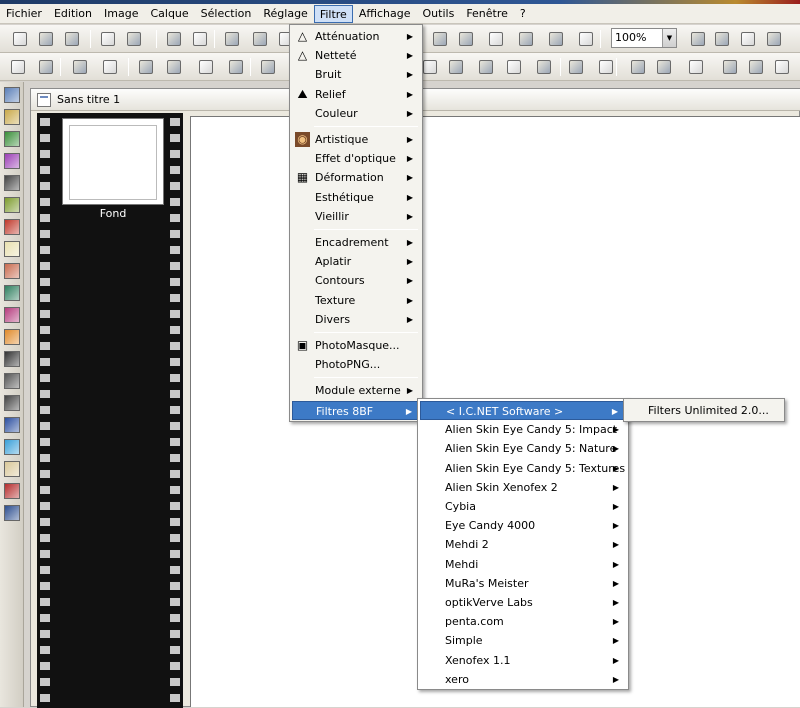 Image resolution: width=800 pixels, height=708 pixels. I want to click on redo-icon, so click(200, 39).